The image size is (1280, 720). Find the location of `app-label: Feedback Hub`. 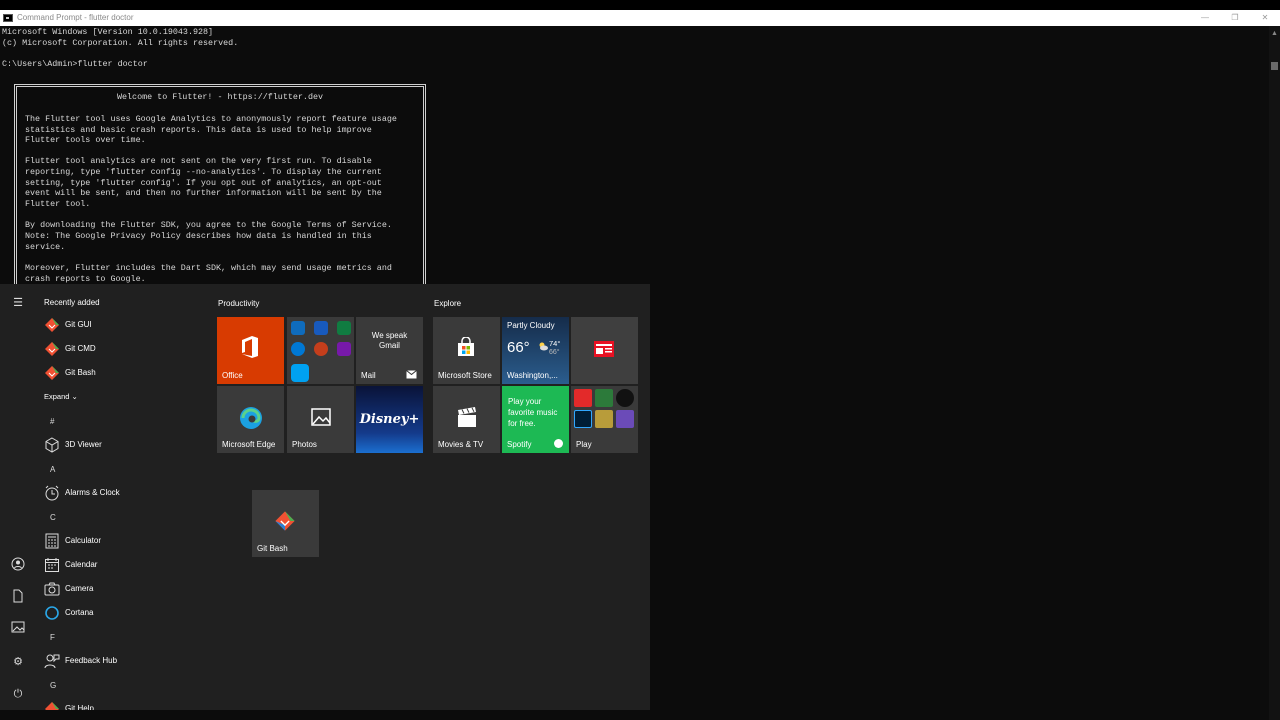

app-label: Feedback Hub is located at coordinates (91, 660).